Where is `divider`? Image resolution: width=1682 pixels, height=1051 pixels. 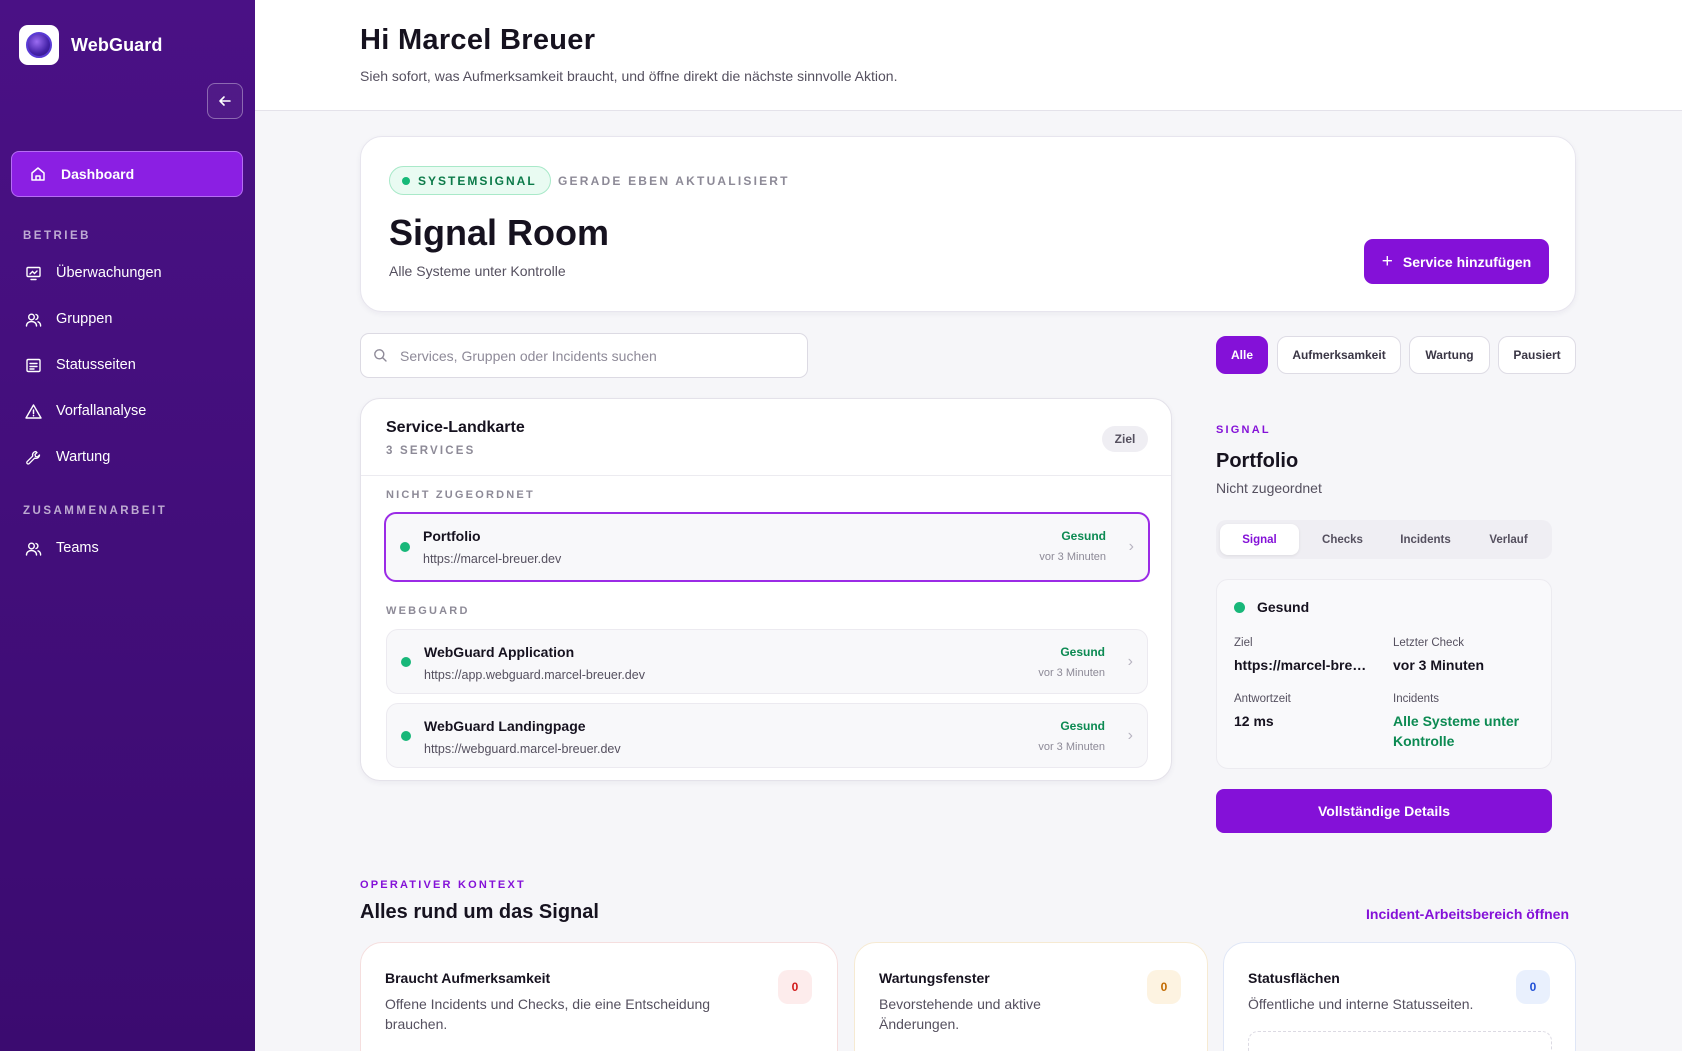 divider is located at coordinates (766, 475).